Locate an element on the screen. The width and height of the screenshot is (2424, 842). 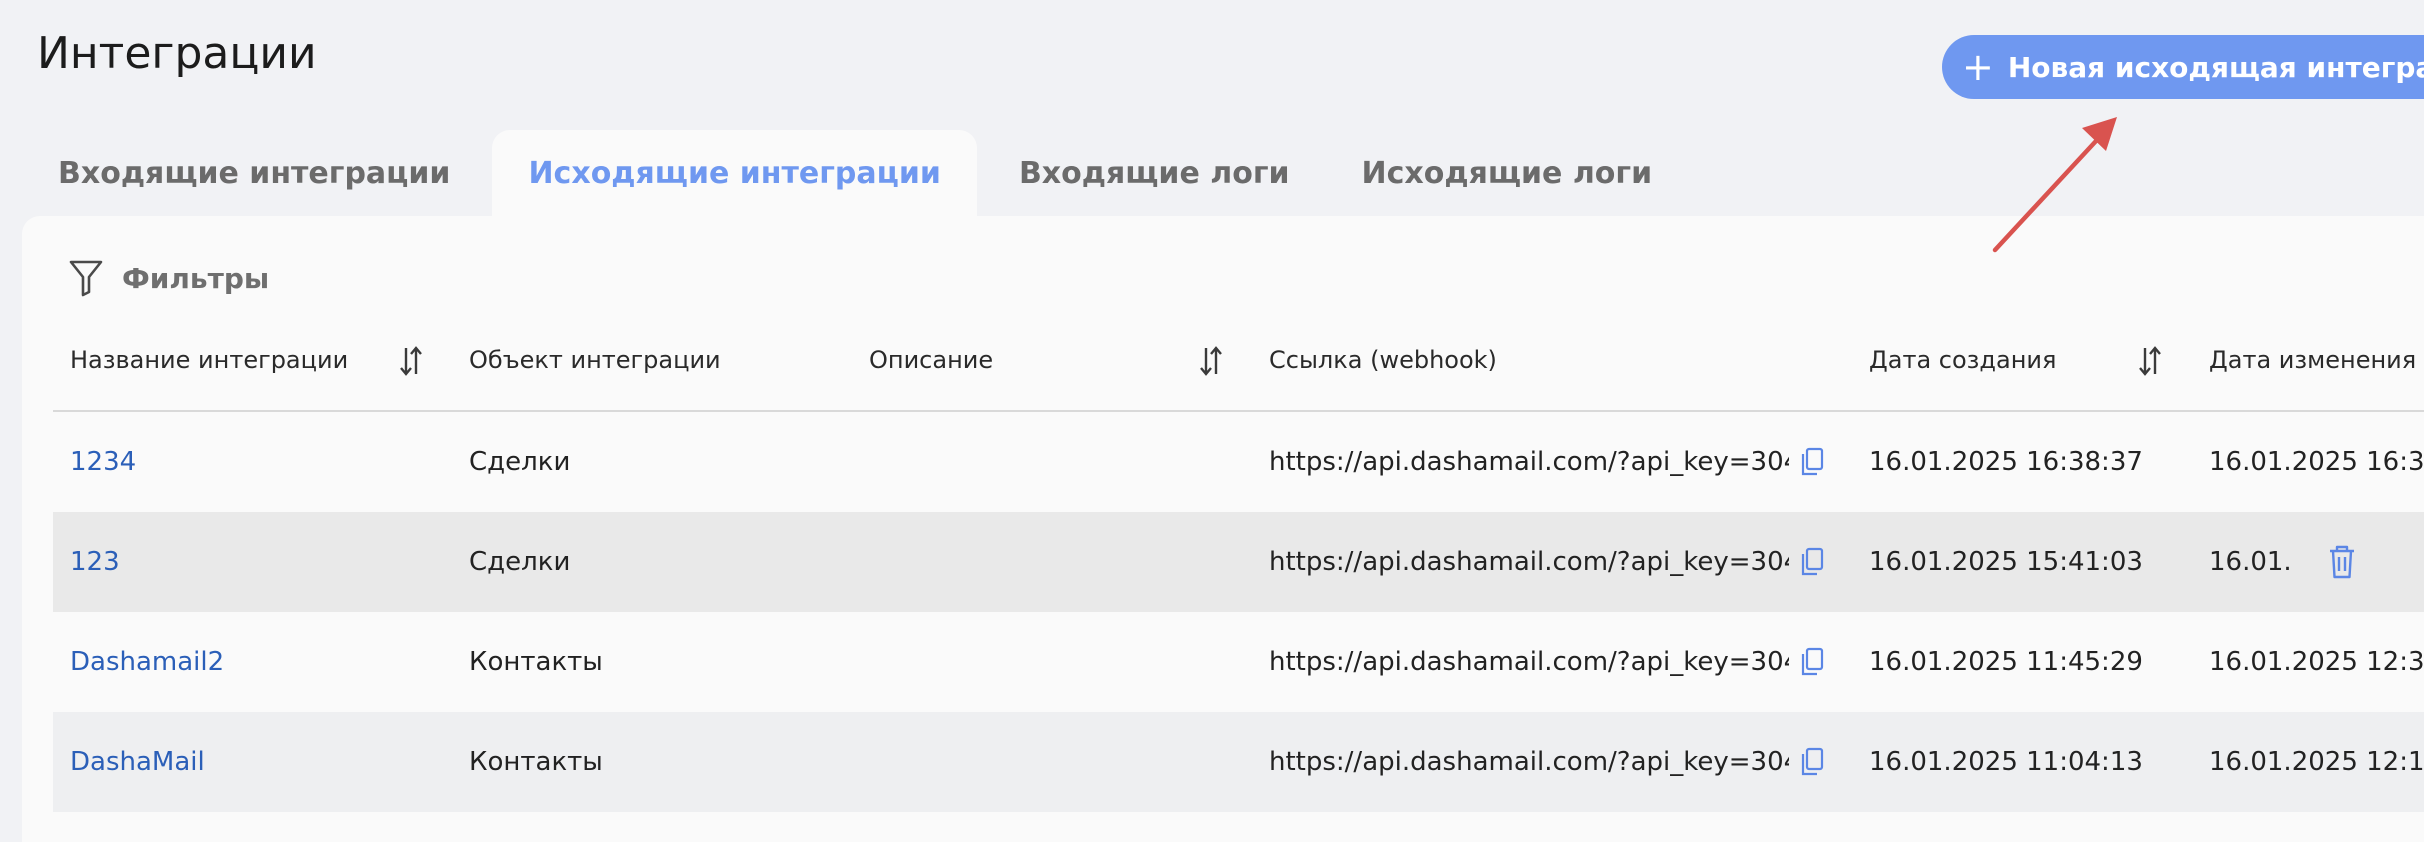
integration-name-link: DashaMail is located at coordinates (137, 762).